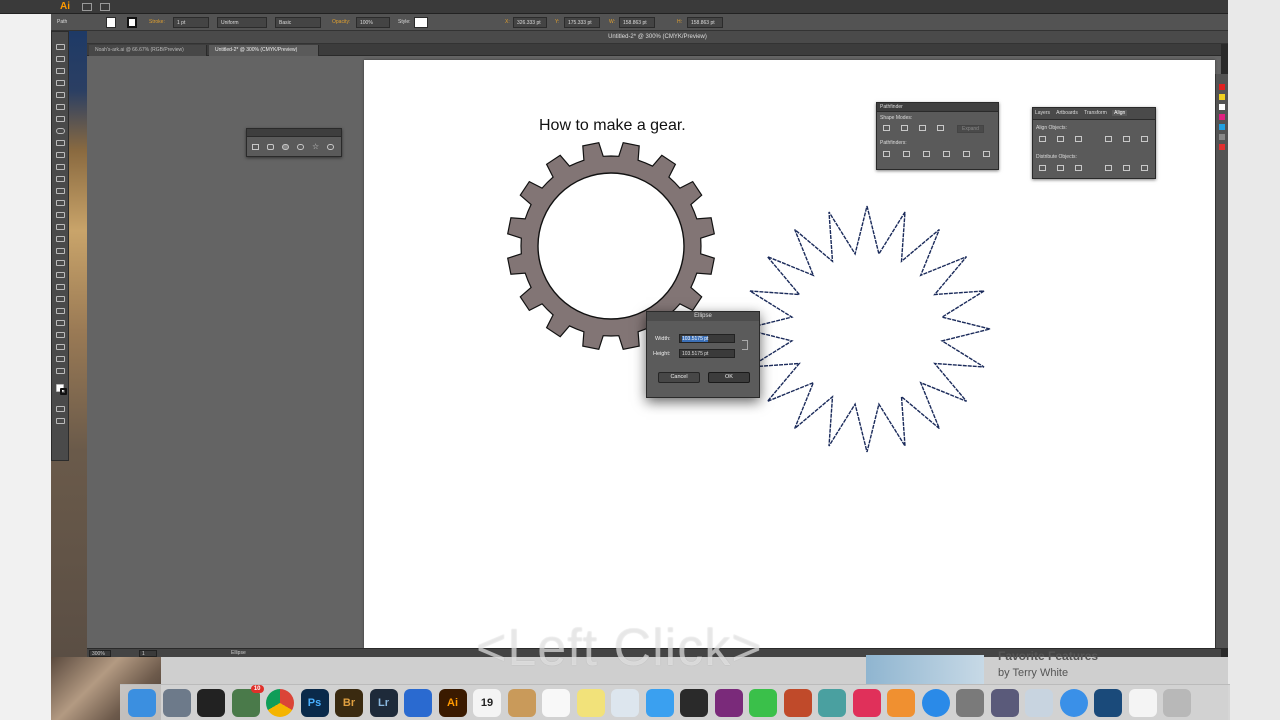  Describe the element at coordinates (556, 703) in the screenshot. I see `reminders-icon` at that location.